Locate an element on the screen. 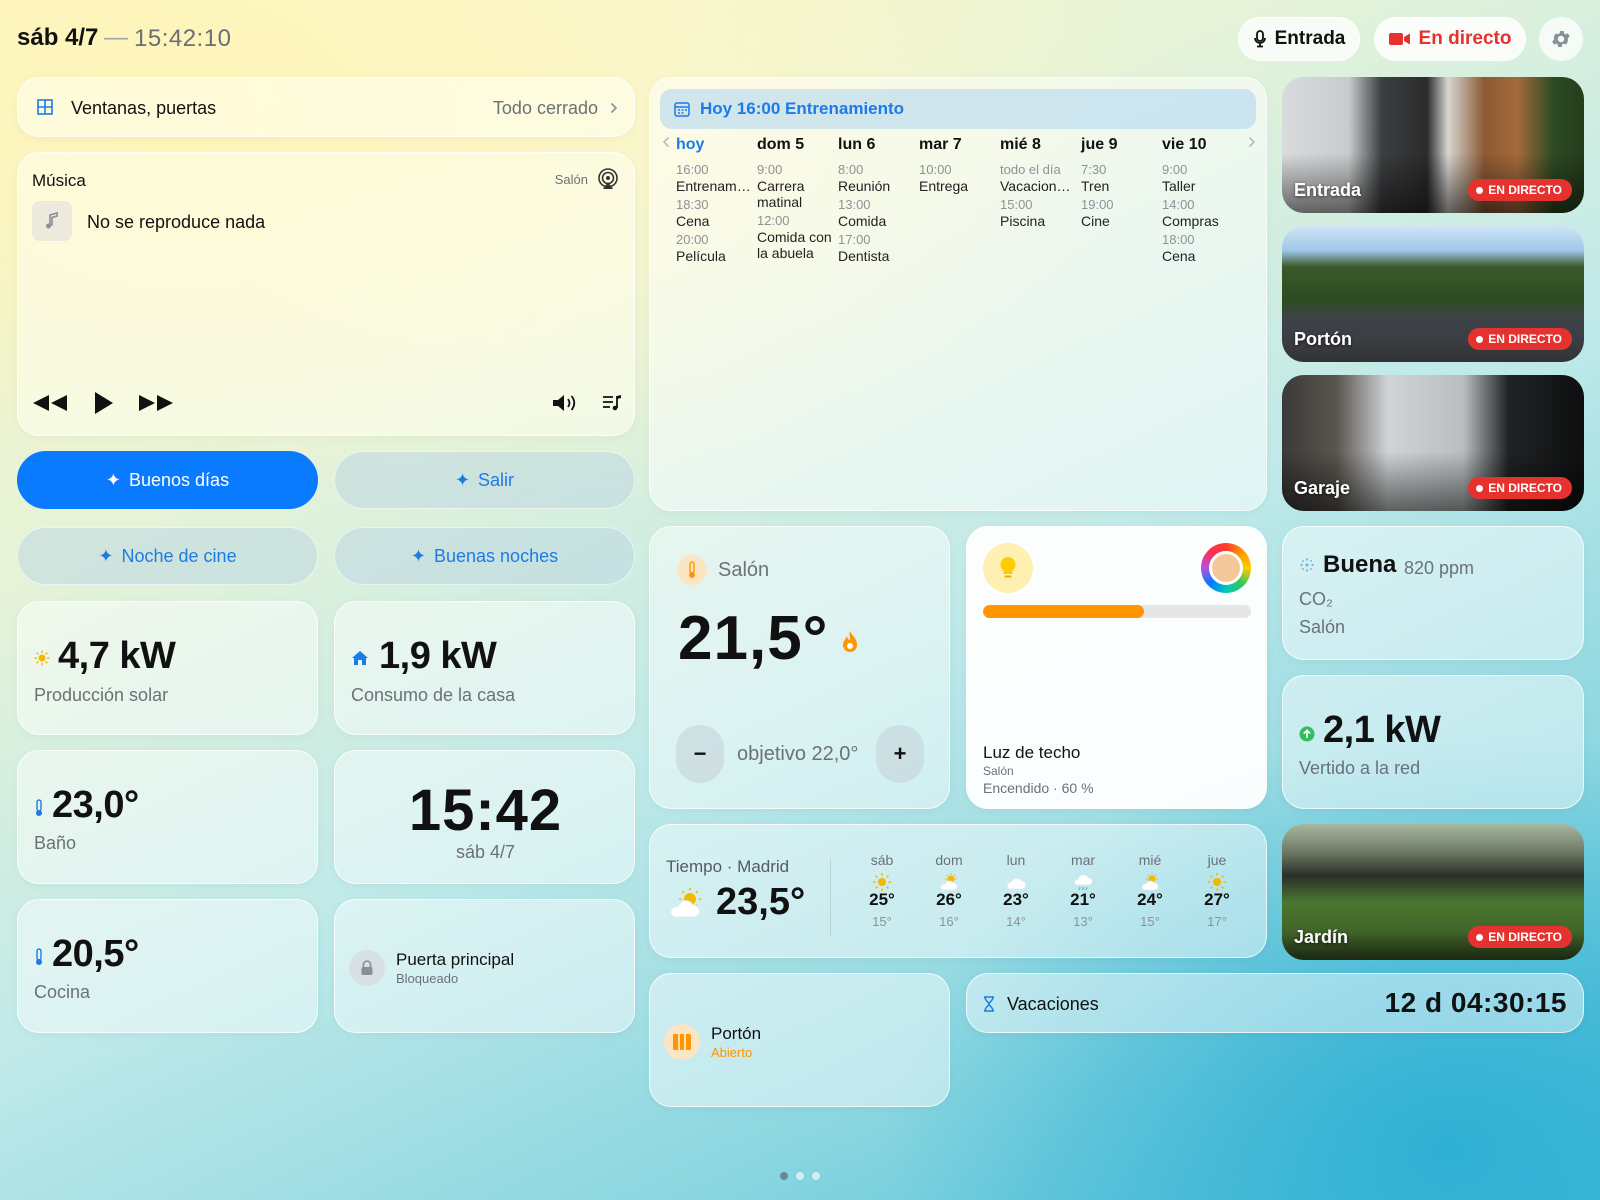 Image resolution: width=1600 pixels, height=1200 pixels. live-view-button: En directo is located at coordinates (1450, 39).